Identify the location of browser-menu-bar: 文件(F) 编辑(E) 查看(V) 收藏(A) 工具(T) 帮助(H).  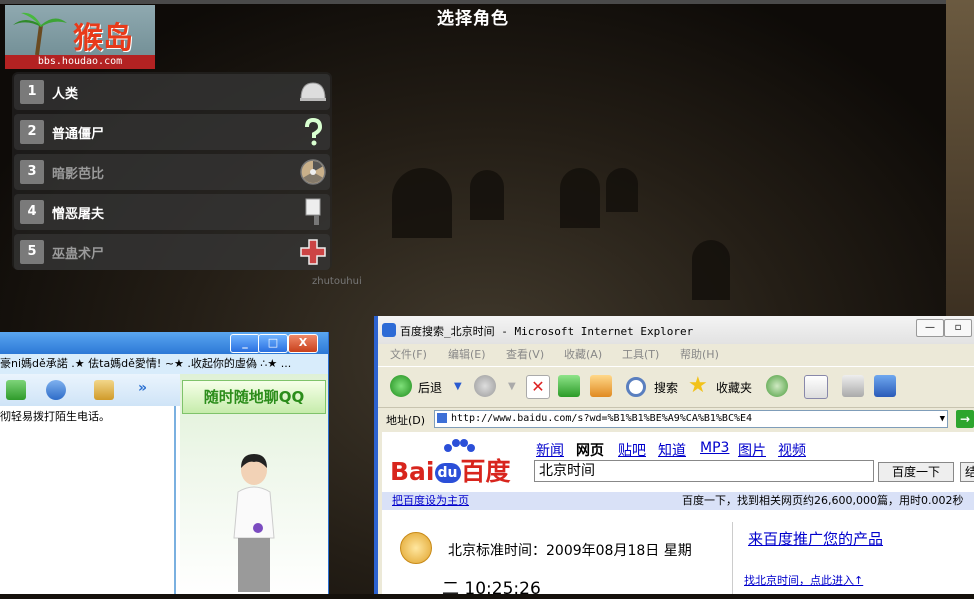
(676, 354).